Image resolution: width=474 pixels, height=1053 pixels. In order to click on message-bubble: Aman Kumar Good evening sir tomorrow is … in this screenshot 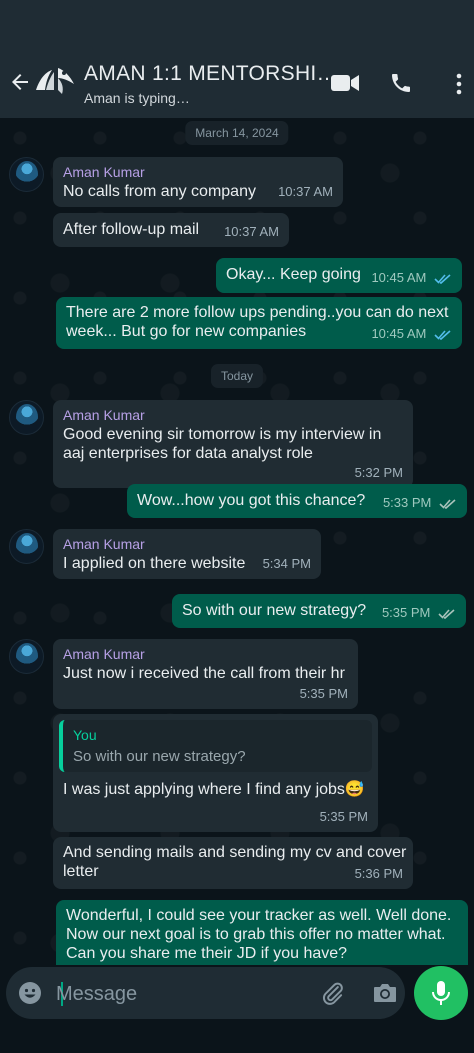, I will do `click(233, 444)`.